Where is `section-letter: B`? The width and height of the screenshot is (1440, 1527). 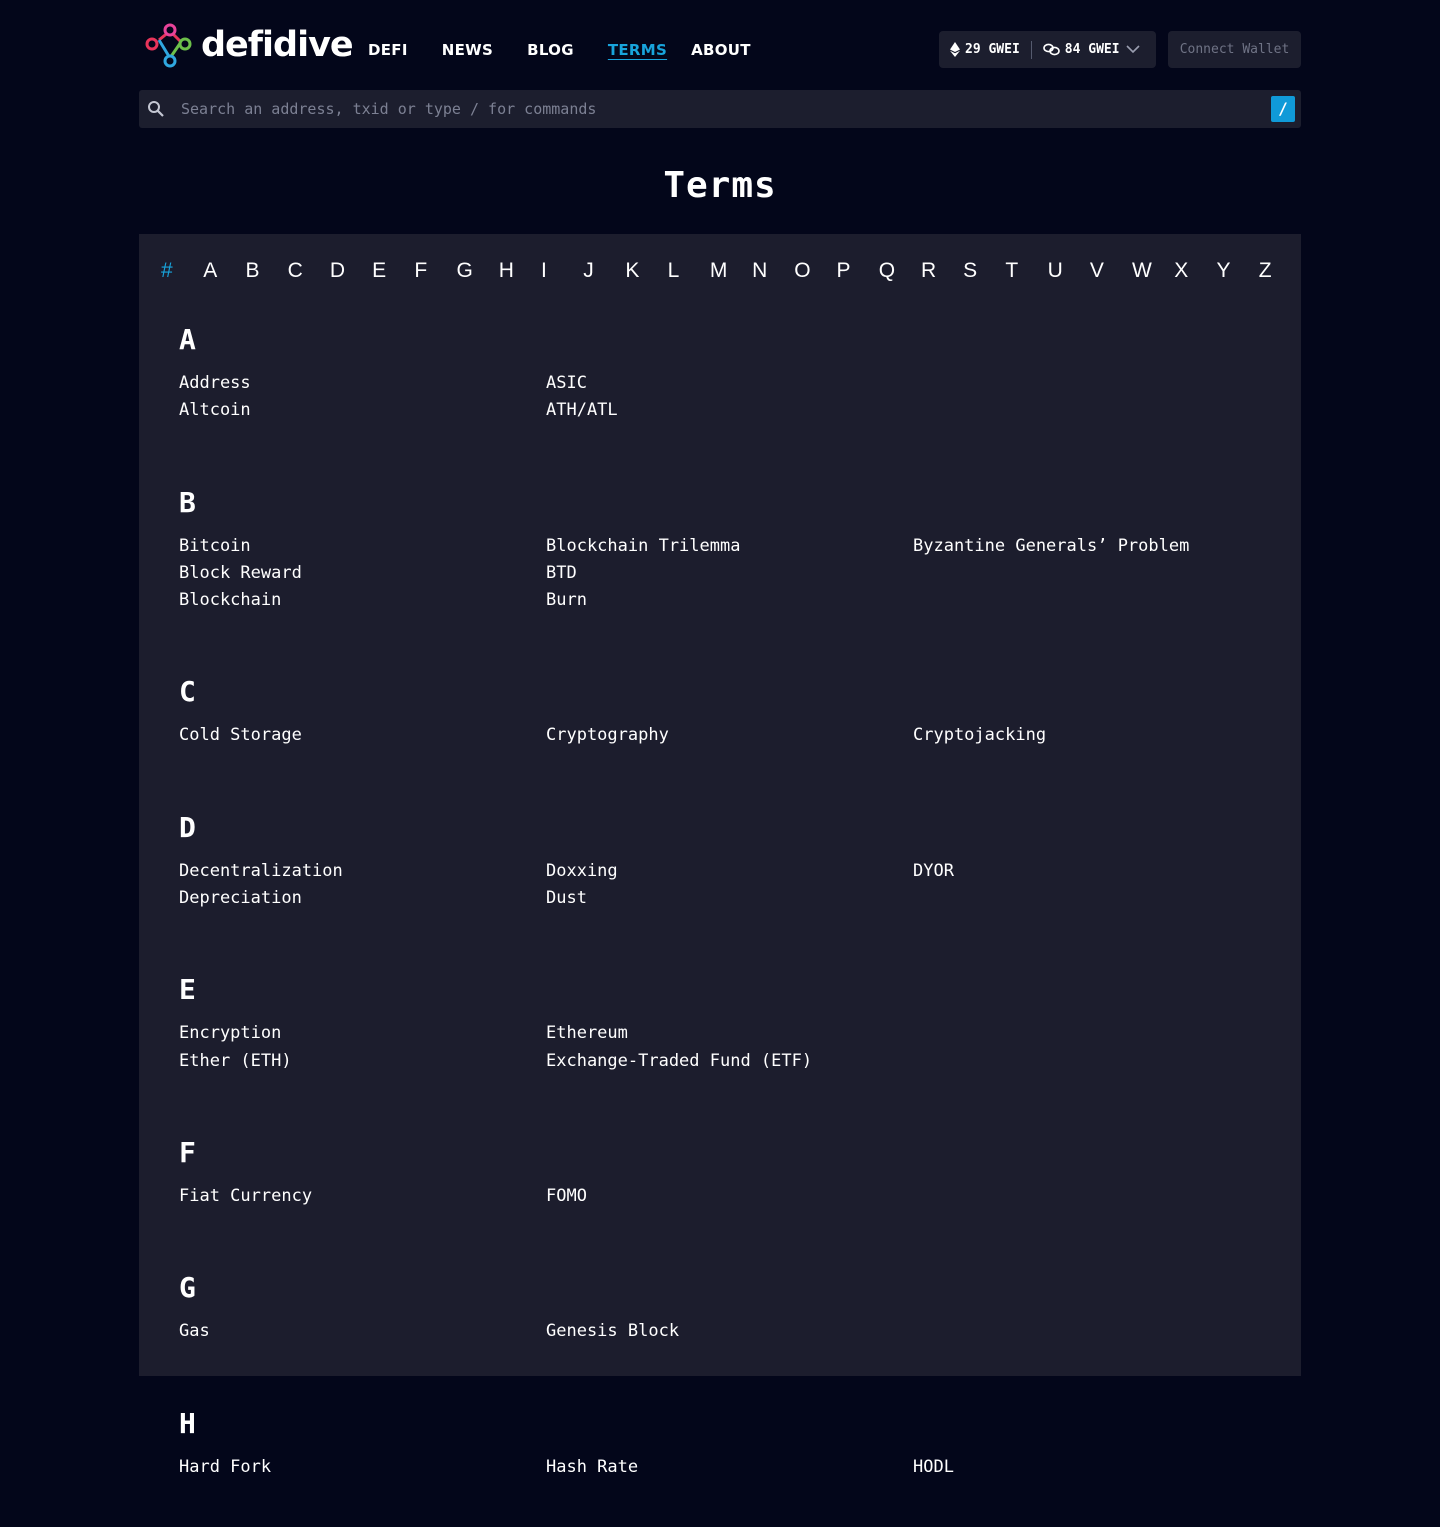 section-letter: B is located at coordinates (187, 502).